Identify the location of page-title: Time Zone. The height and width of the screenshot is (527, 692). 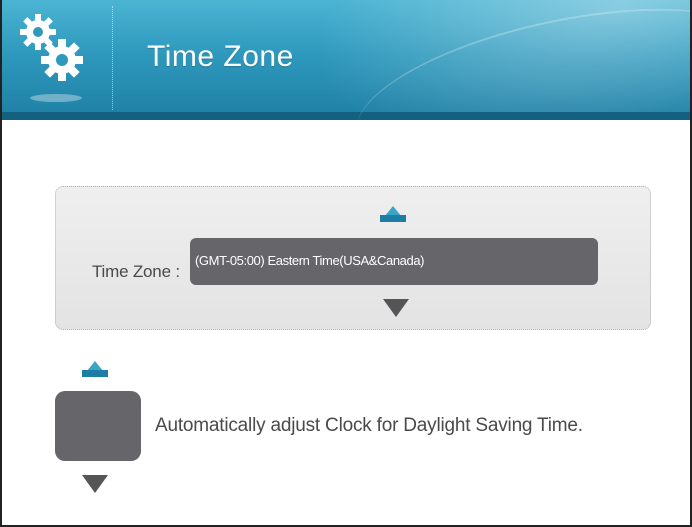
(220, 56).